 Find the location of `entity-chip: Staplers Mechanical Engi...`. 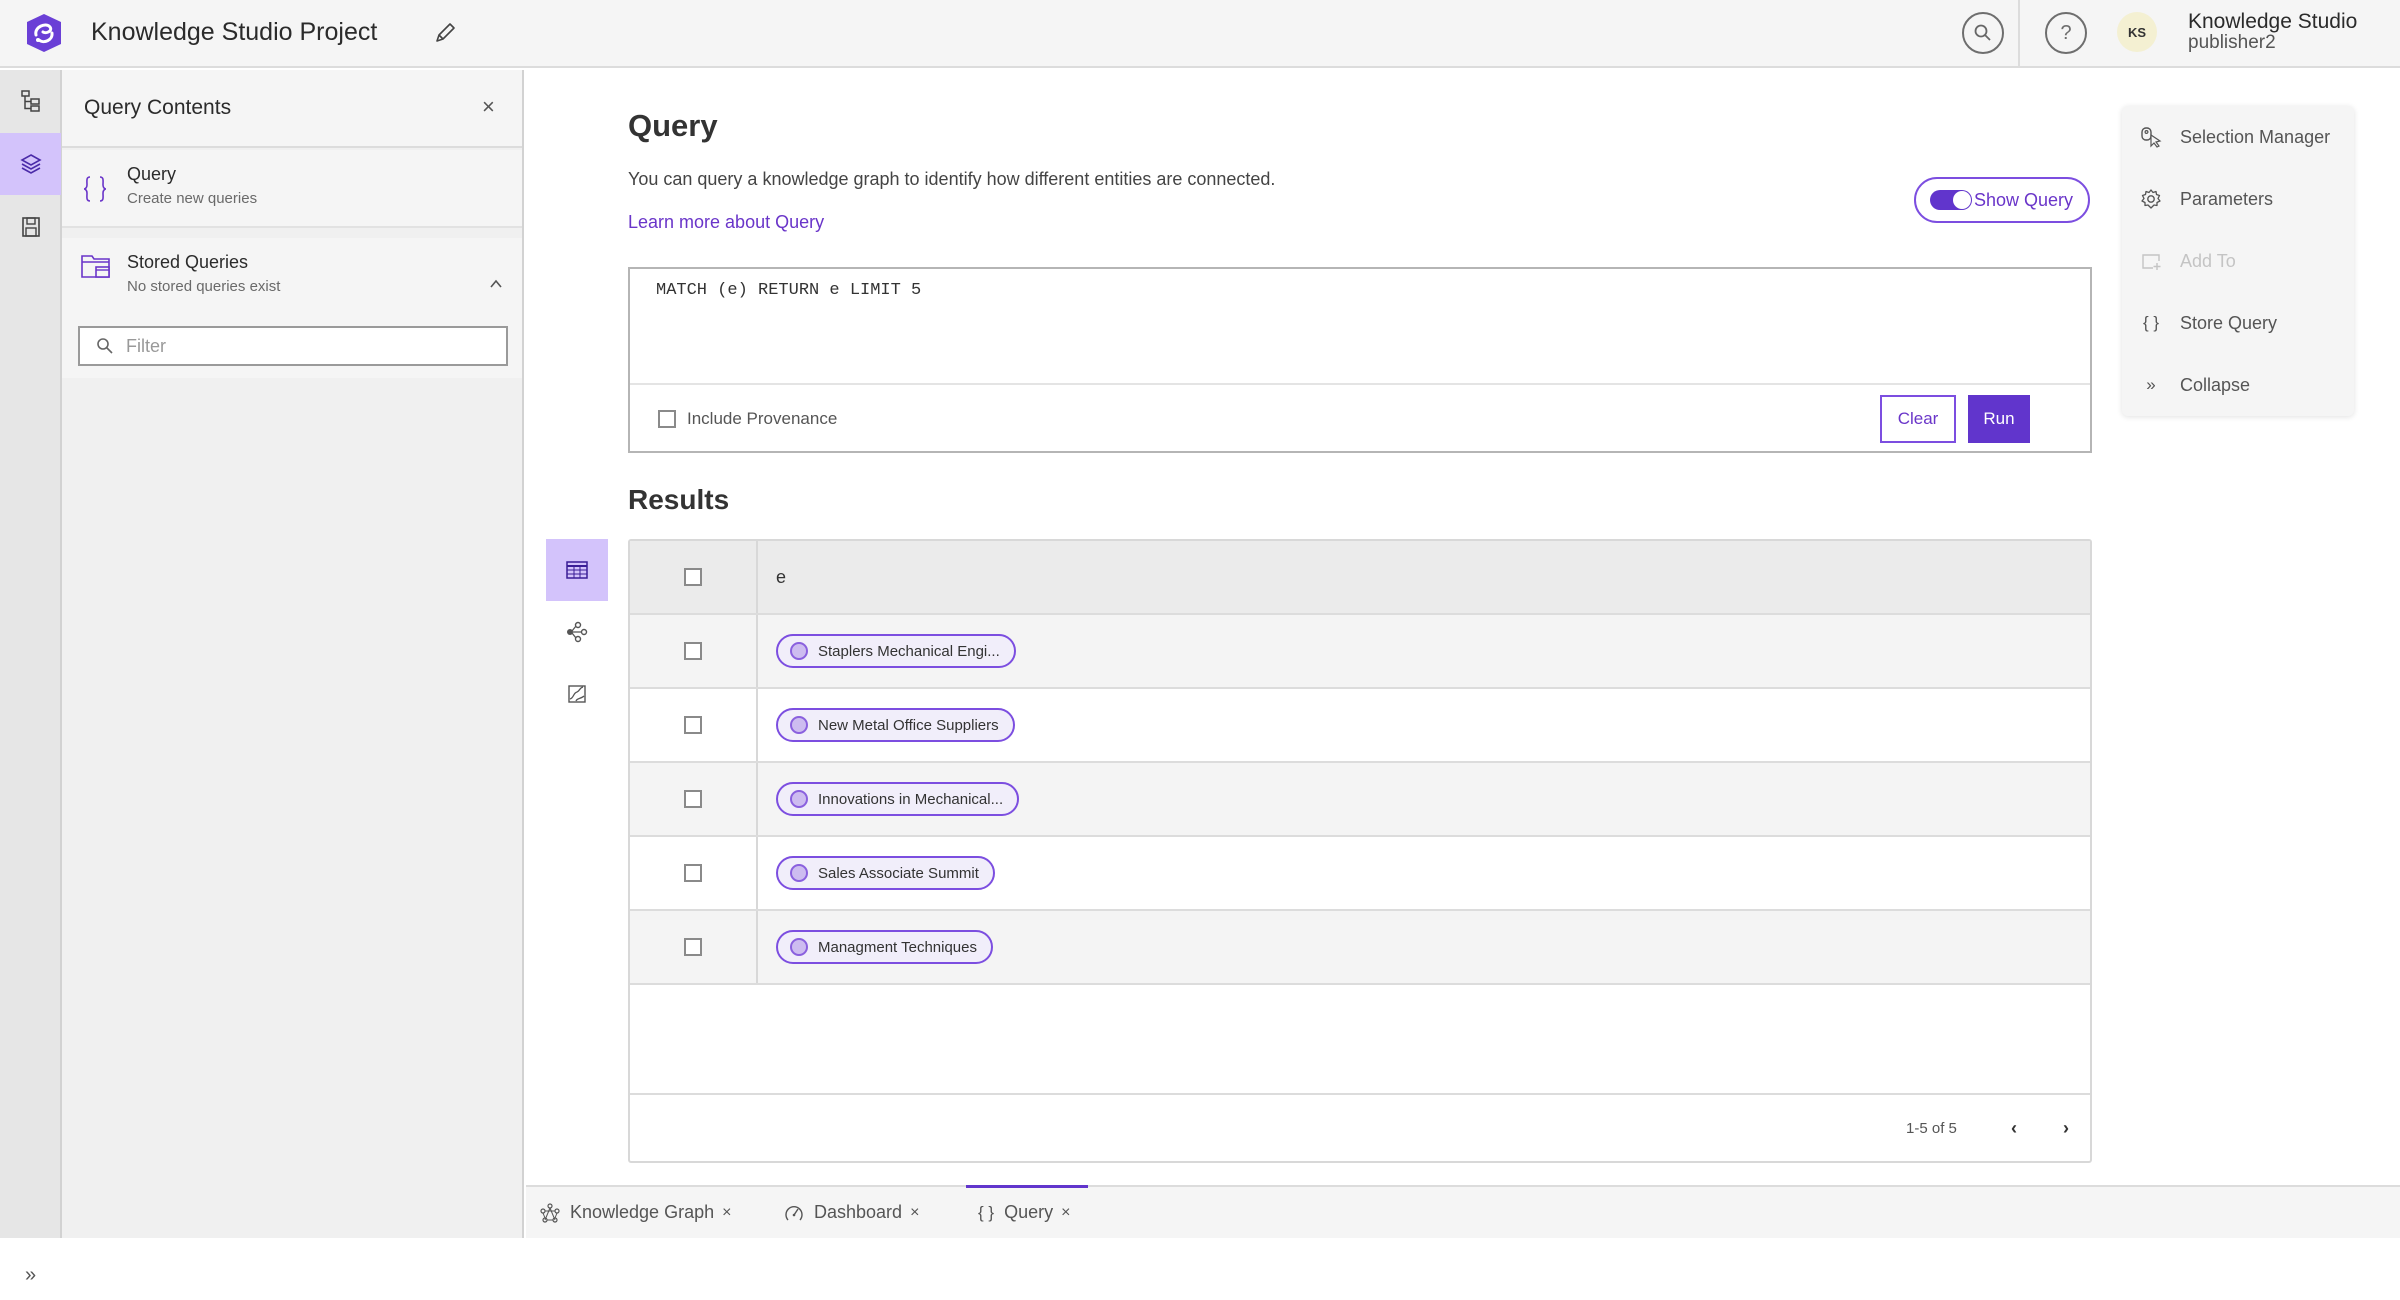

entity-chip: Staplers Mechanical Engi... is located at coordinates (896, 651).